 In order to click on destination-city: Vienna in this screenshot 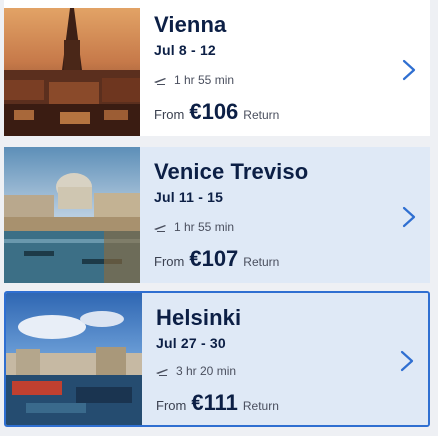, I will do `click(190, 24)`.